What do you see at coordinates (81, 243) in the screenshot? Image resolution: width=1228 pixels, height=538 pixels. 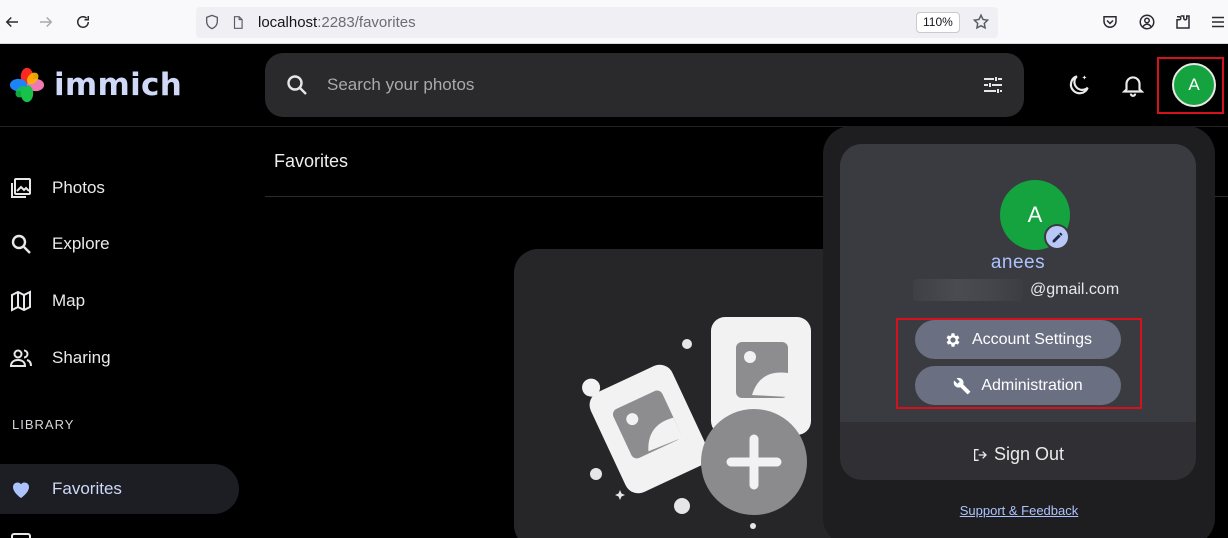 I see `sidebar-item-label: Explore` at bounding box center [81, 243].